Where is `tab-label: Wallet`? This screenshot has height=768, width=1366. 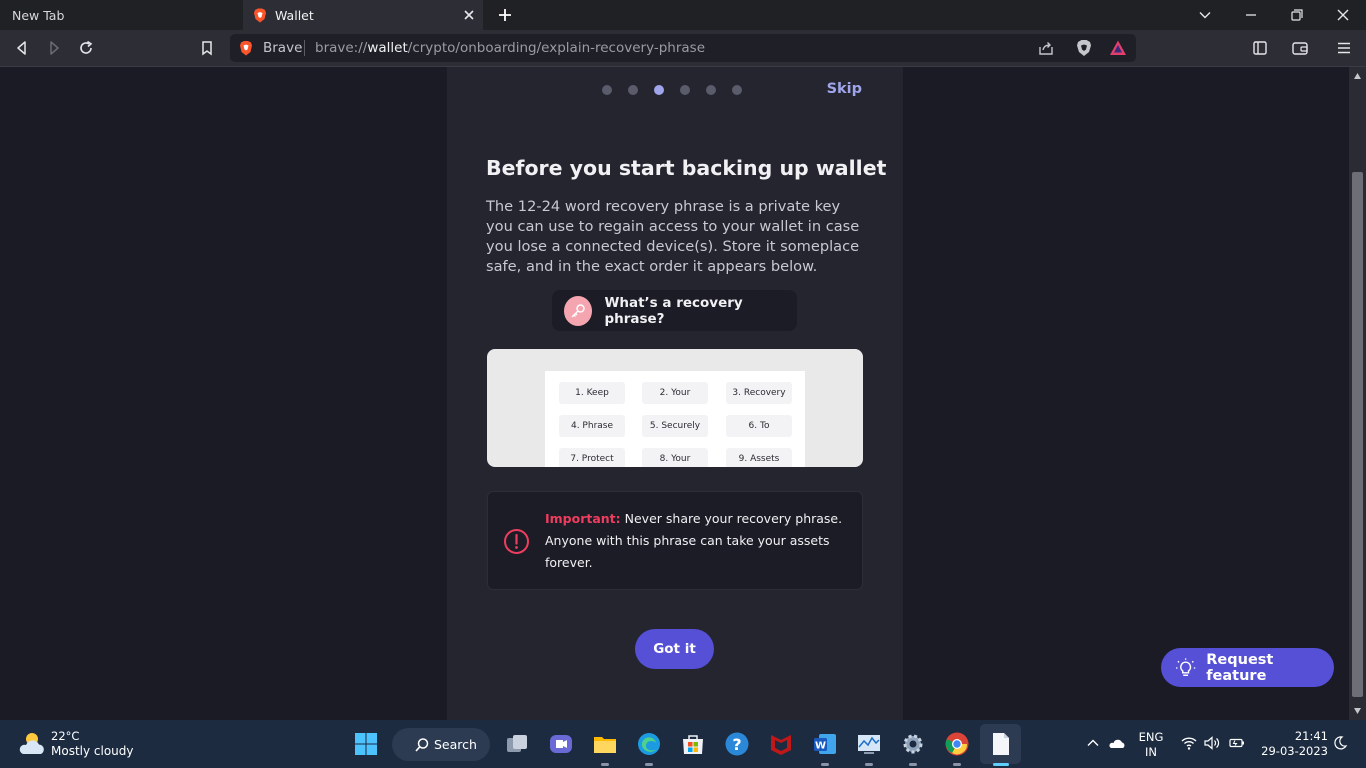 tab-label: Wallet is located at coordinates (294, 15).